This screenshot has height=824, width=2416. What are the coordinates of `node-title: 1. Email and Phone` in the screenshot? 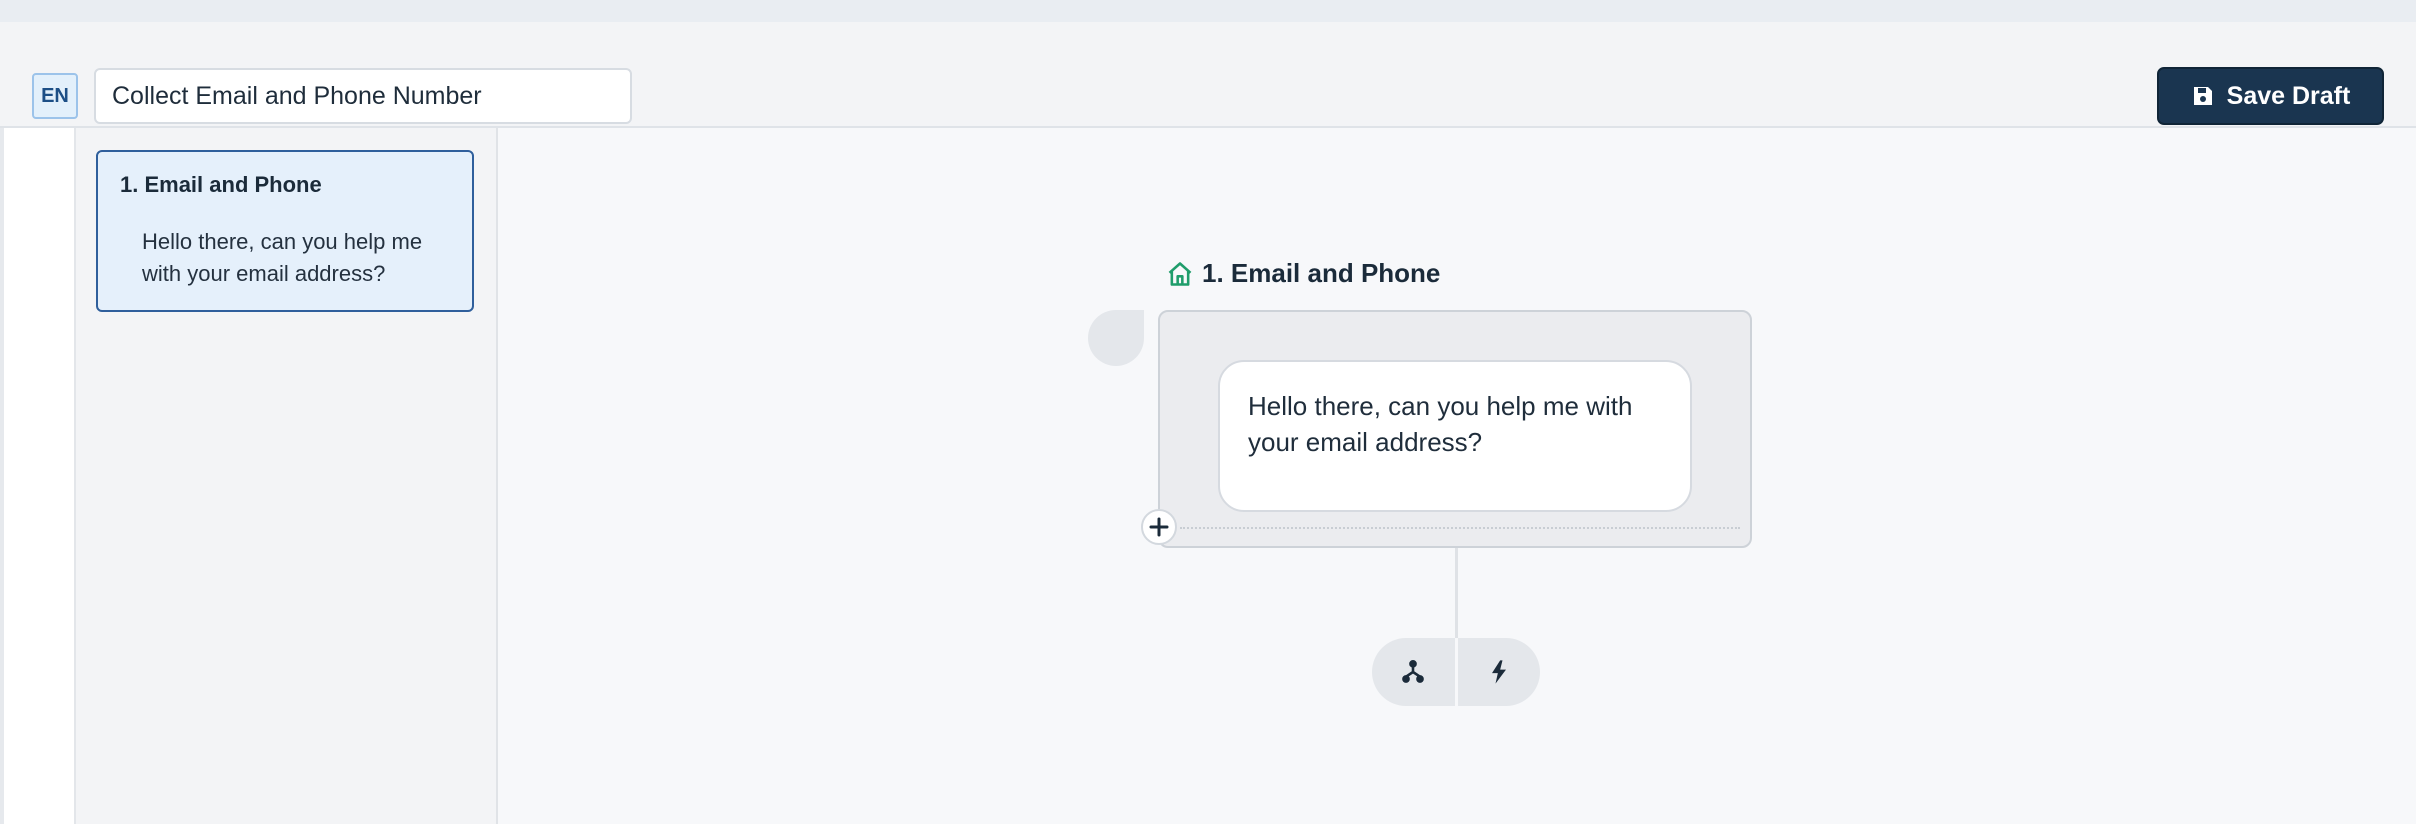 It's located at (1303, 273).